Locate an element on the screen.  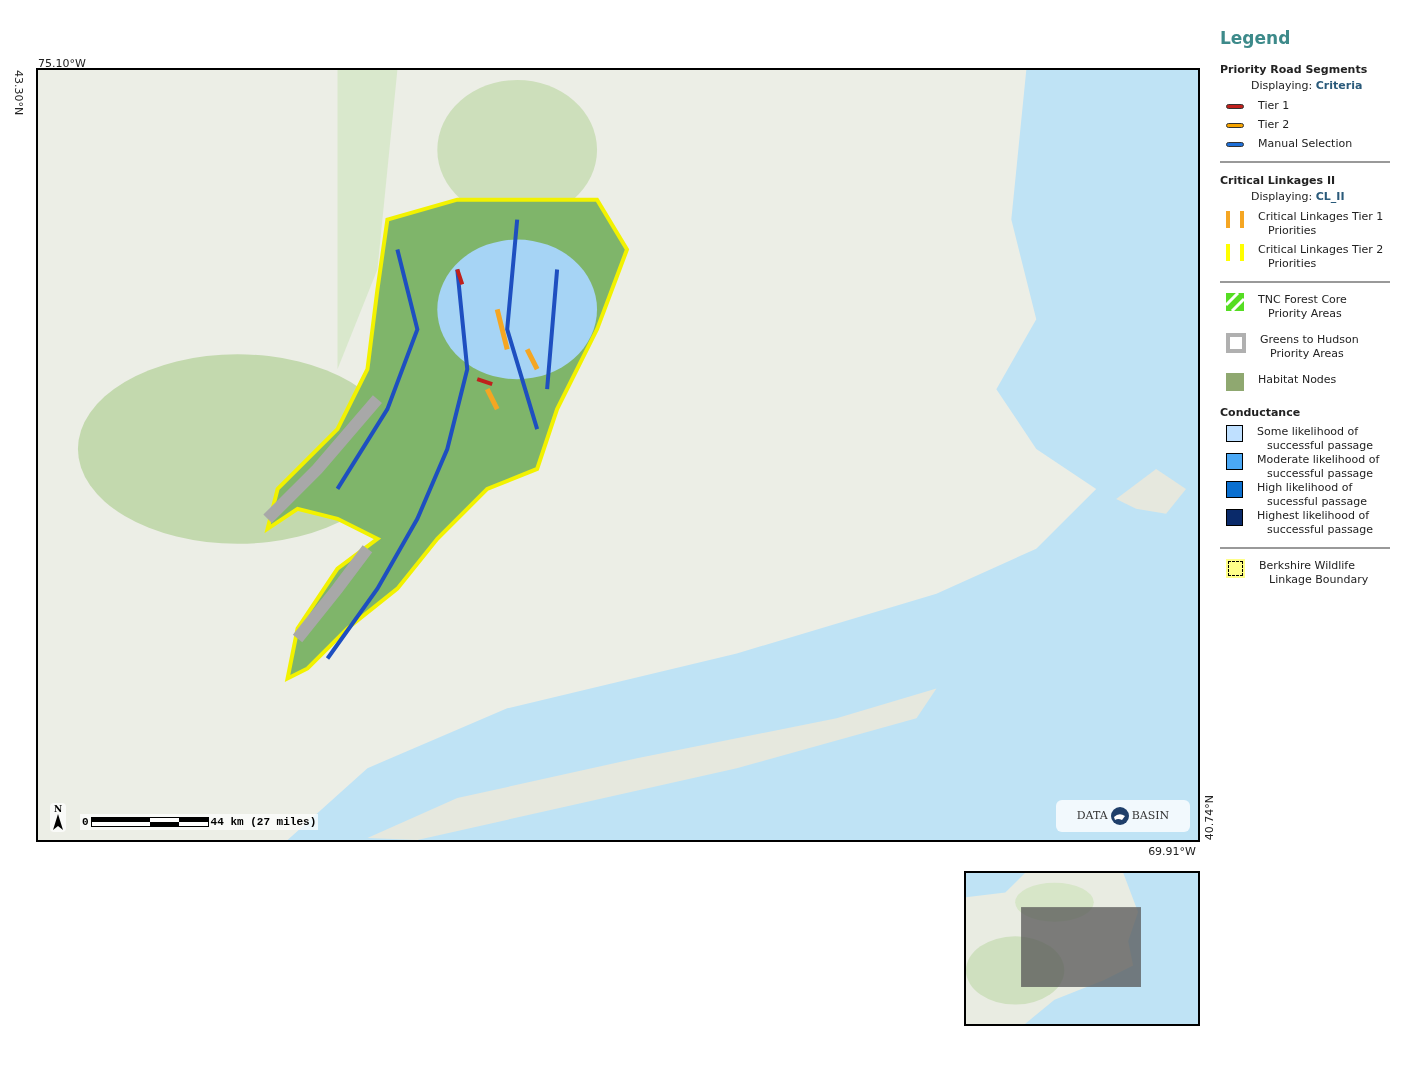
legend-label: Habitat Nodes is located at coordinates (1297, 379).